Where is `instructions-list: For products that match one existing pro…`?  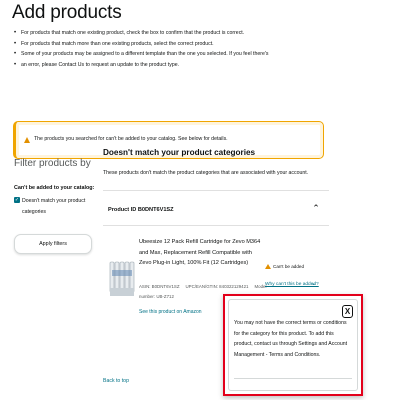
instructions-list: For products that match one existing pro… is located at coordinates (200, 49).